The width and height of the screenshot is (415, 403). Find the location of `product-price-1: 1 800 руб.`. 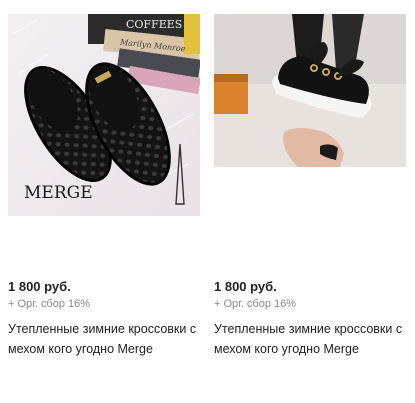

product-price-1: 1 800 руб. is located at coordinates (39, 286).